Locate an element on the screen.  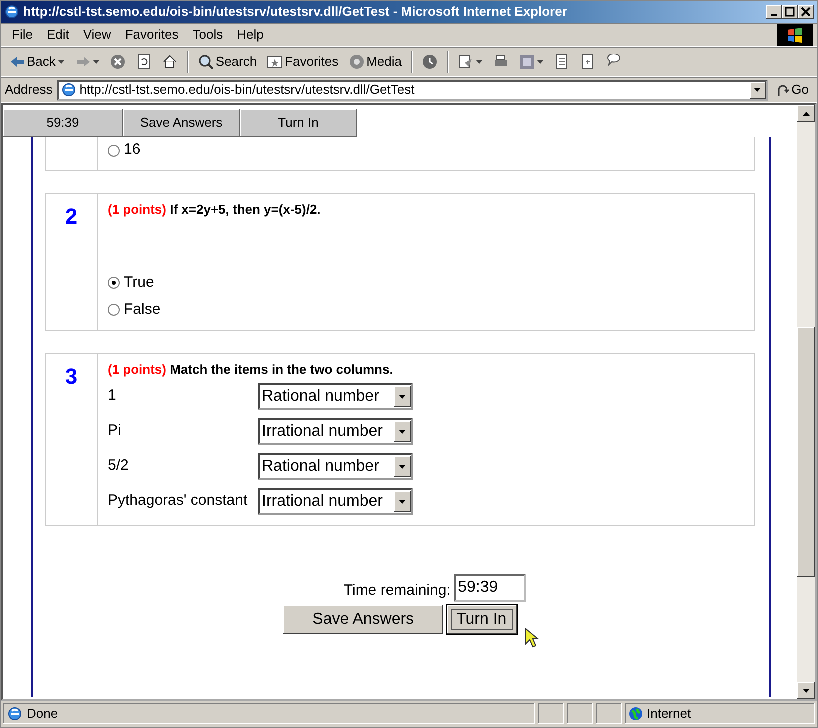
home-icon is located at coordinates (170, 62).